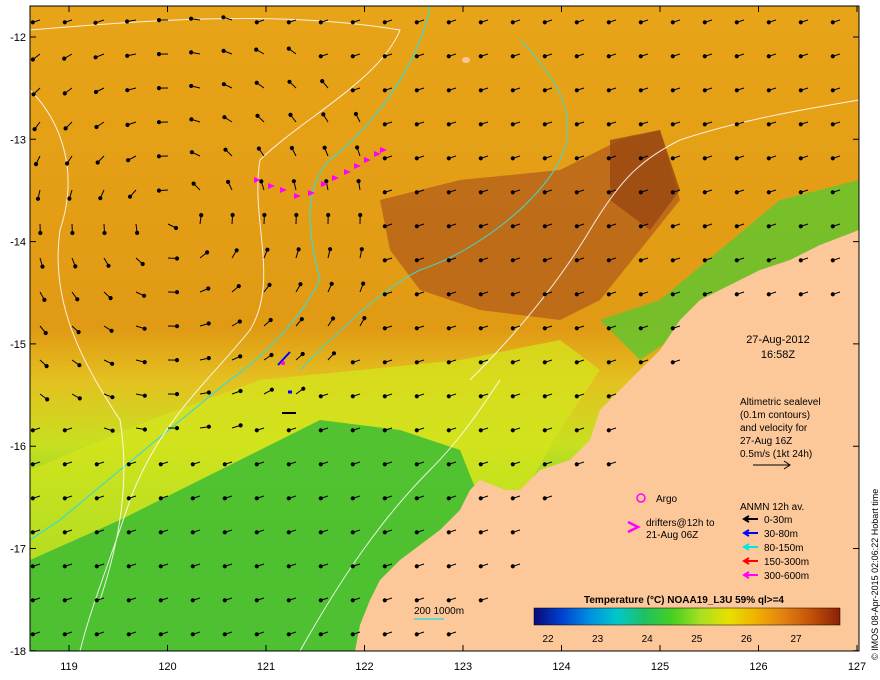  What do you see at coordinates (18, 345) in the screenshot?
I see `y-tick-label: -15` at bounding box center [18, 345].